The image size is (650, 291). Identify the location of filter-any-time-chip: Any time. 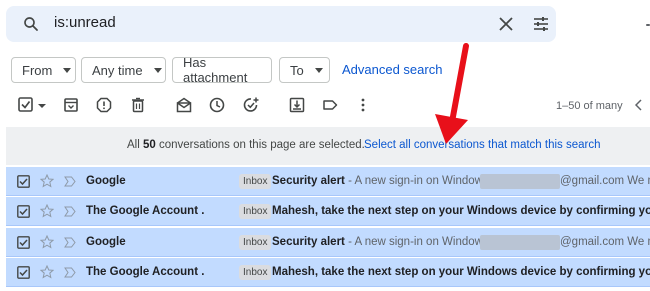
(123, 70).